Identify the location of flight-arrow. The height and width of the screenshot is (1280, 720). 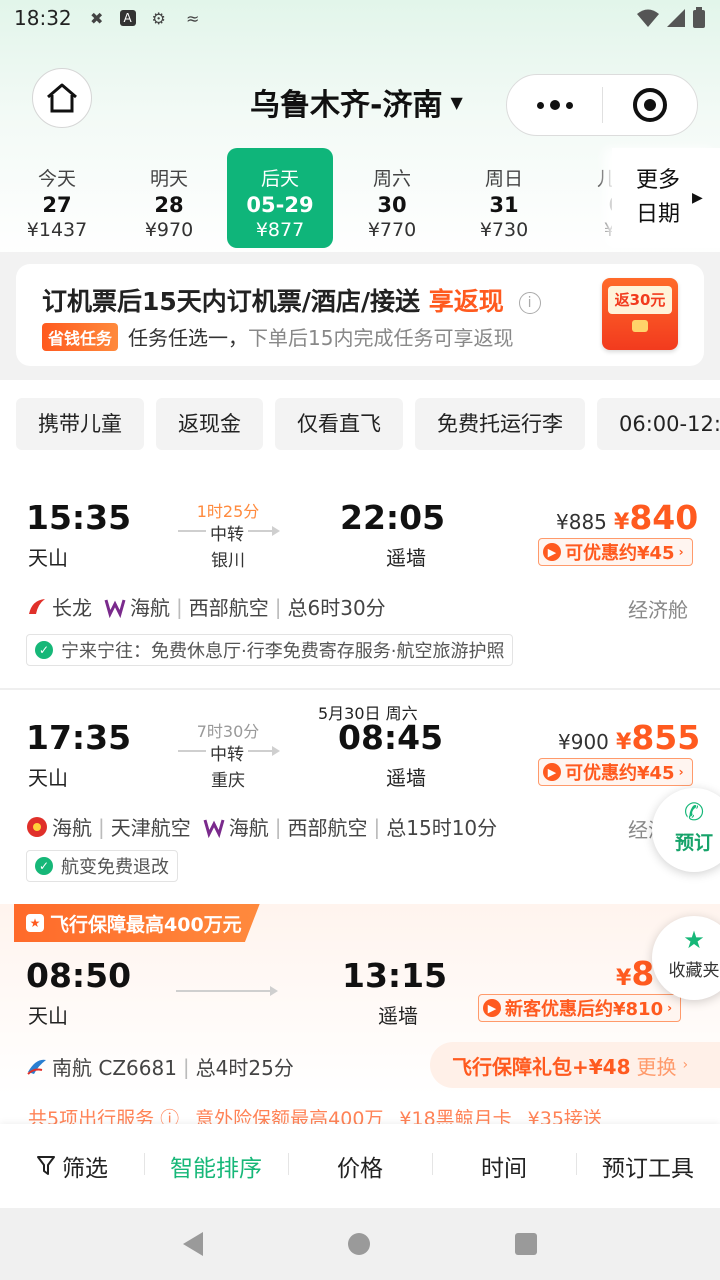
(227, 991).